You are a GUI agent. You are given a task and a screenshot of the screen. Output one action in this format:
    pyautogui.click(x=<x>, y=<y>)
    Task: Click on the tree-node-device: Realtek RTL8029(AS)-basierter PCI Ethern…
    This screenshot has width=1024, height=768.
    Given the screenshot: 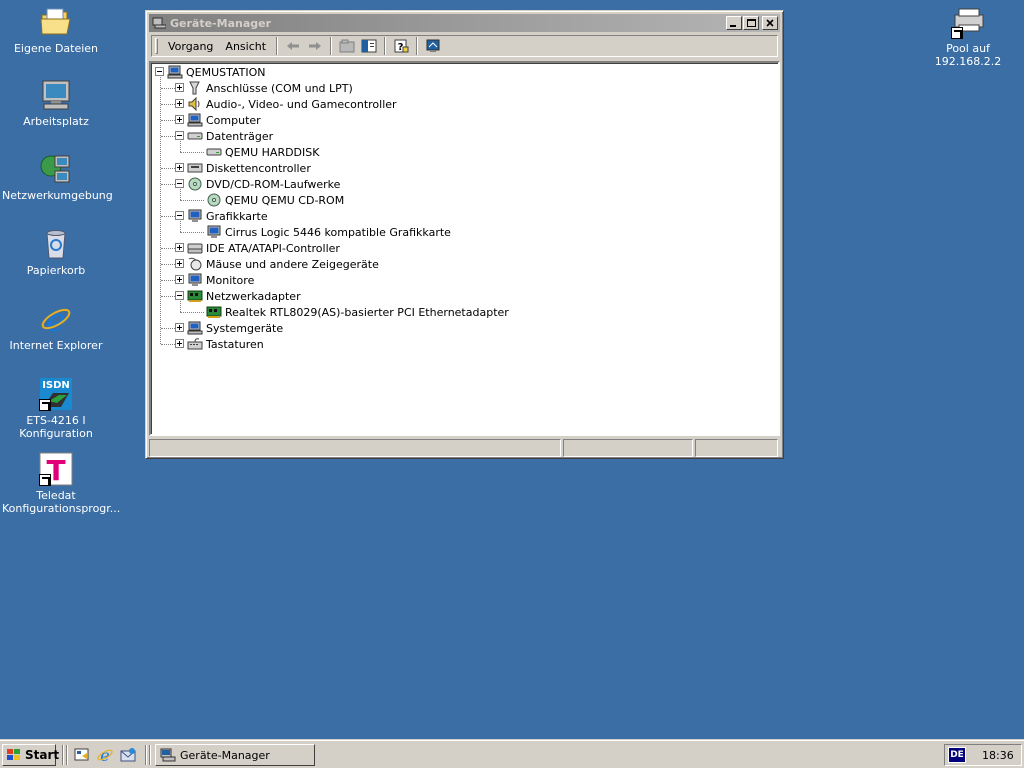 What is the action you would take?
    pyautogui.click(x=357, y=312)
    